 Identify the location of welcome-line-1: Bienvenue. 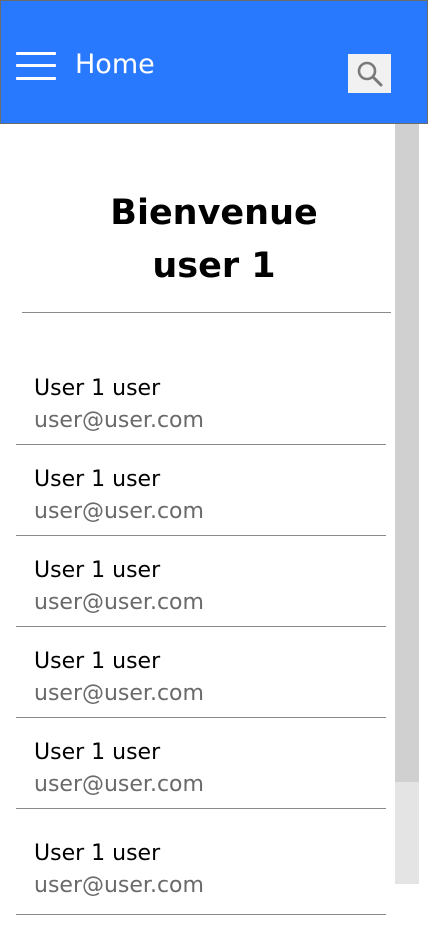
(214, 213).